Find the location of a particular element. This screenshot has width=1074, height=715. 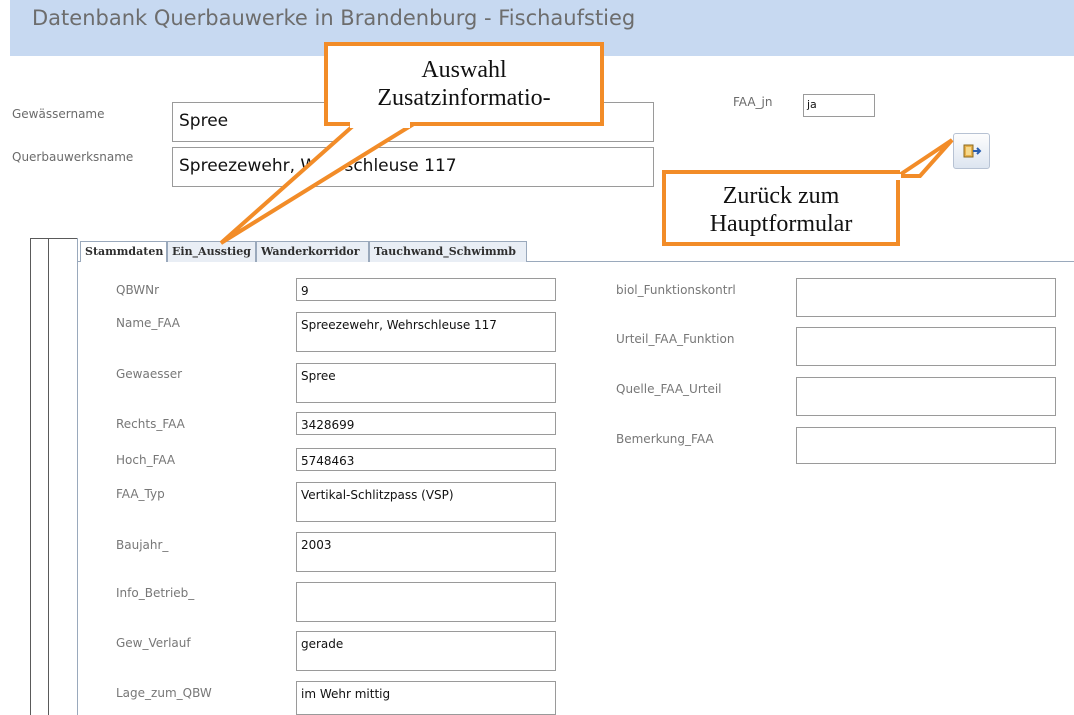

auswahl-callout-line2: Zusatzinformatio- is located at coordinates (464, 98).